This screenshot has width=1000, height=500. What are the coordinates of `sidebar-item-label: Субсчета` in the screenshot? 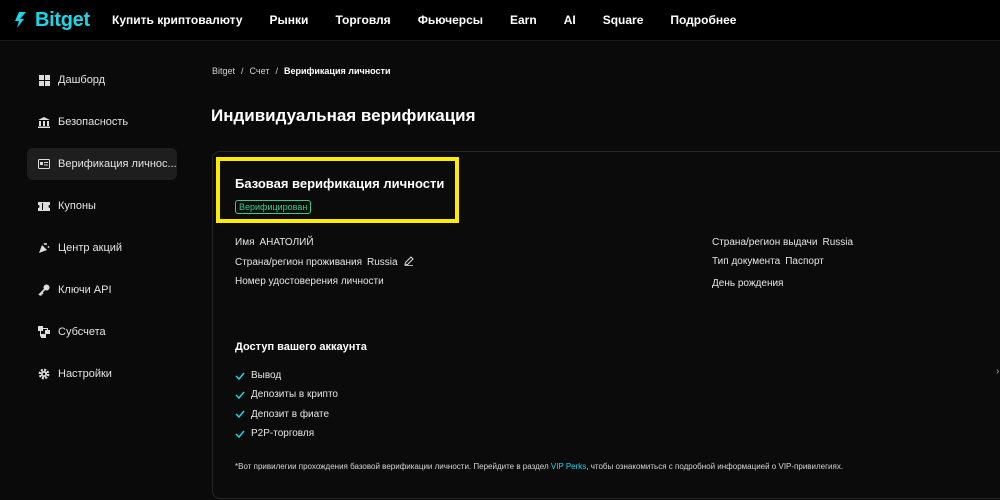 It's located at (82, 332).